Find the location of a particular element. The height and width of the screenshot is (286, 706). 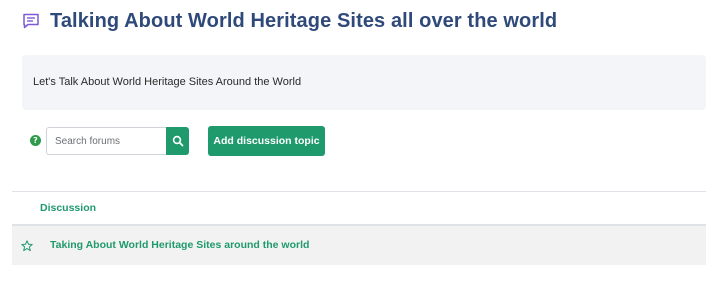

column-header-discussion: Discussion is located at coordinates (68, 208).